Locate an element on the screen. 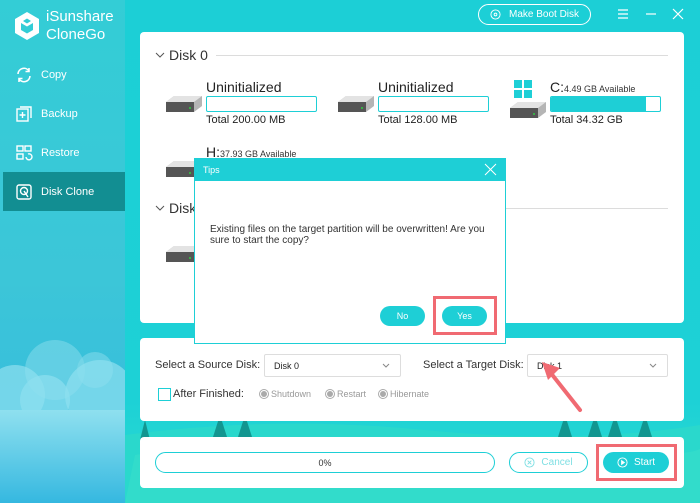  windows-icon is located at coordinates (523, 89).